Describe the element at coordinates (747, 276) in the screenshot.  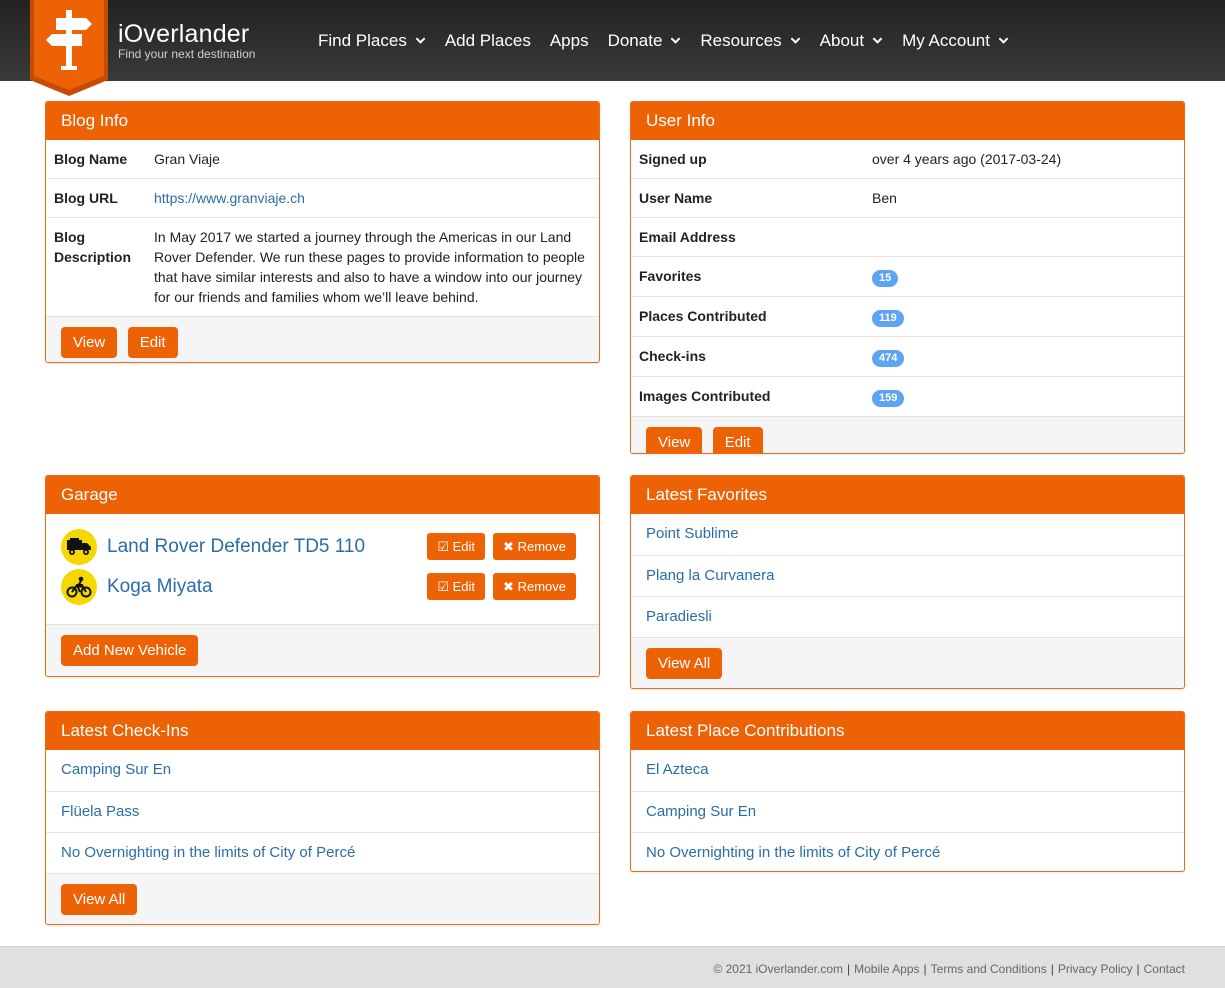
I see `row-key: Favorites` at that location.